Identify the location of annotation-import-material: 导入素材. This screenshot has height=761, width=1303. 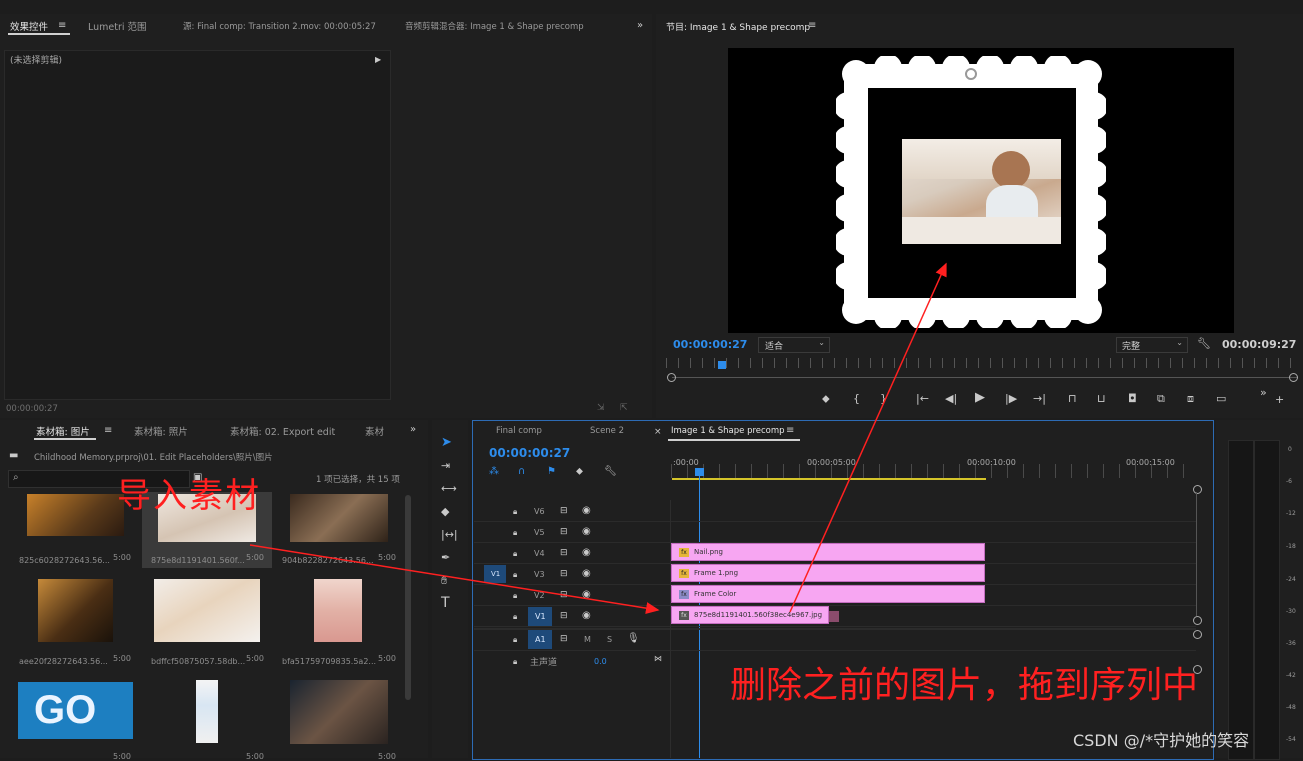
(189, 496).